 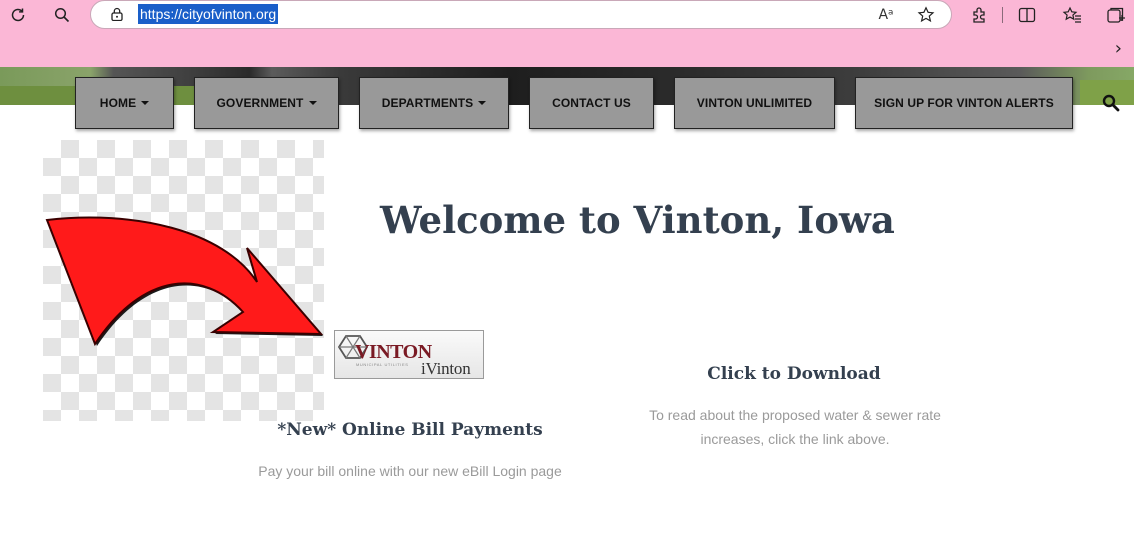 I want to click on nav-departments: DEPARTMENTS, so click(x=434, y=103).